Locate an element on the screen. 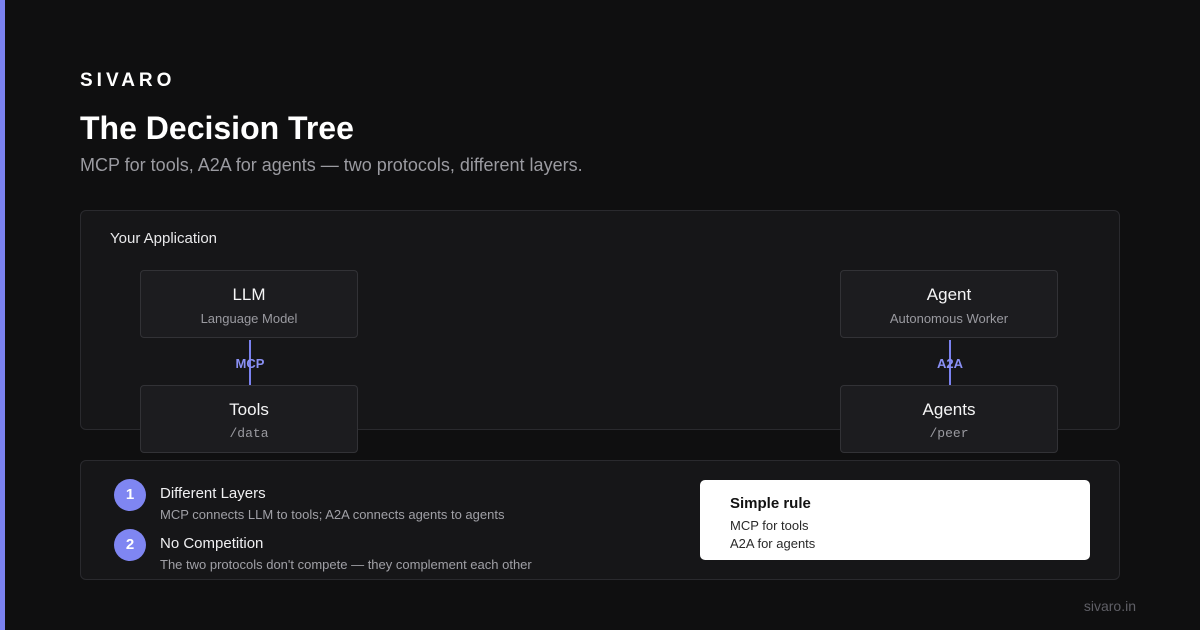 The height and width of the screenshot is (630, 1200). brand-logo-text: SIVARO is located at coordinates (128, 80).